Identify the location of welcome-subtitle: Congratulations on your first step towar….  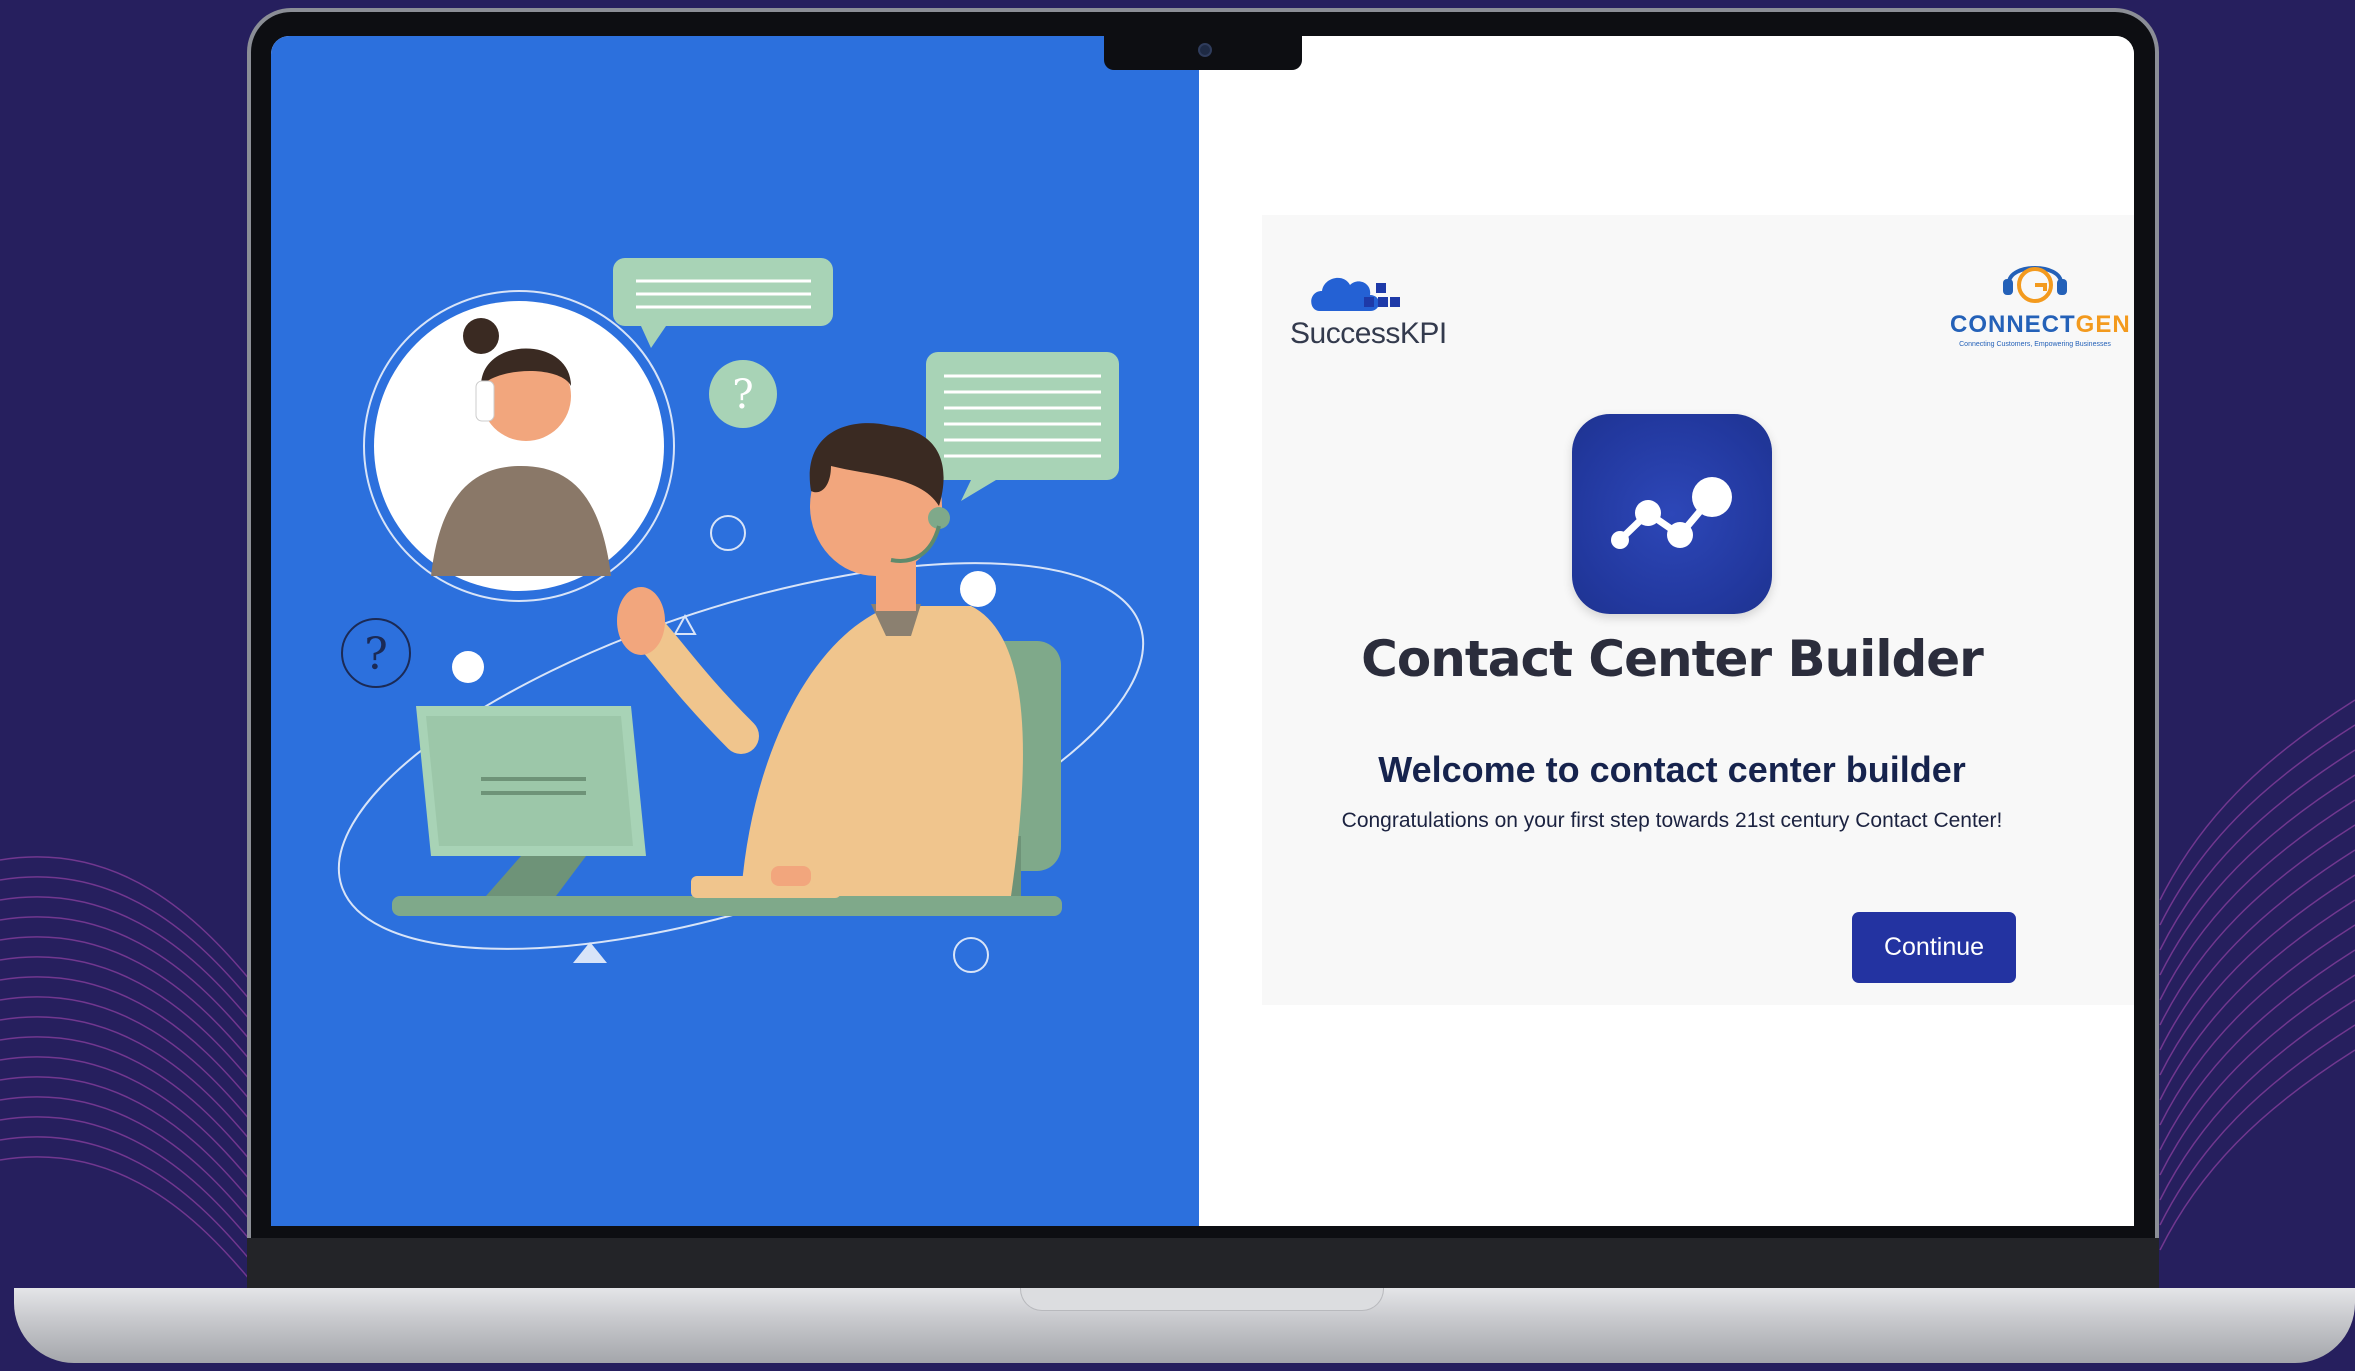
(1672, 820).